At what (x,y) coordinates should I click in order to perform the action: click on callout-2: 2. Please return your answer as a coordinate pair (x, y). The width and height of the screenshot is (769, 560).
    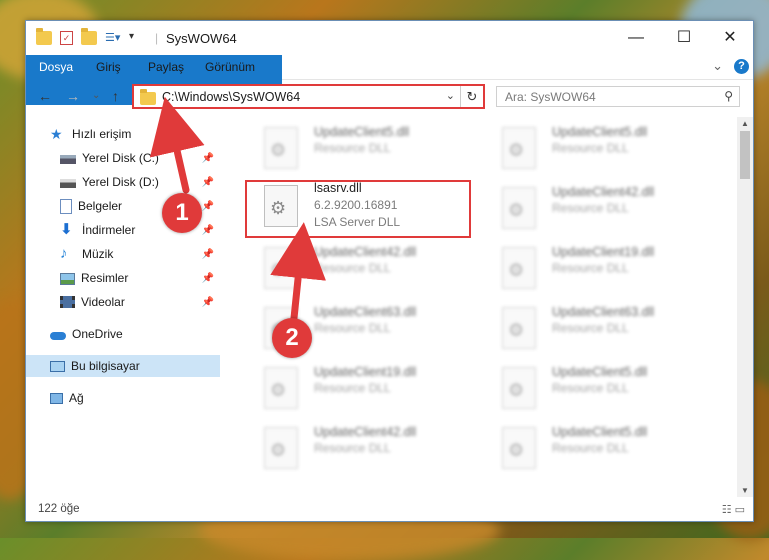
    Looking at the image, I should click on (292, 338).